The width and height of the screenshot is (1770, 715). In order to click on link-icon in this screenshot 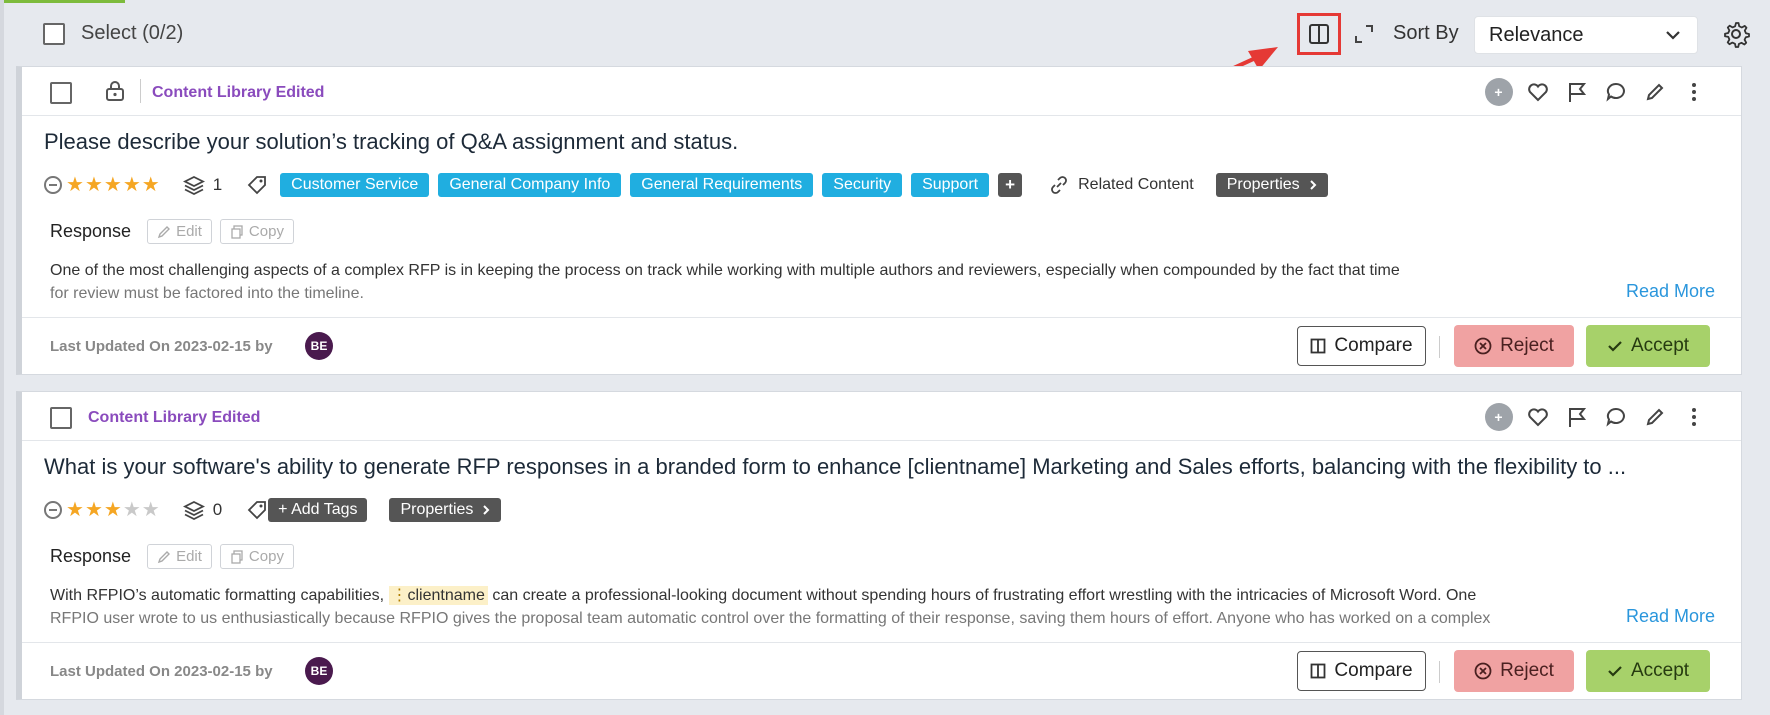, I will do `click(1059, 185)`.